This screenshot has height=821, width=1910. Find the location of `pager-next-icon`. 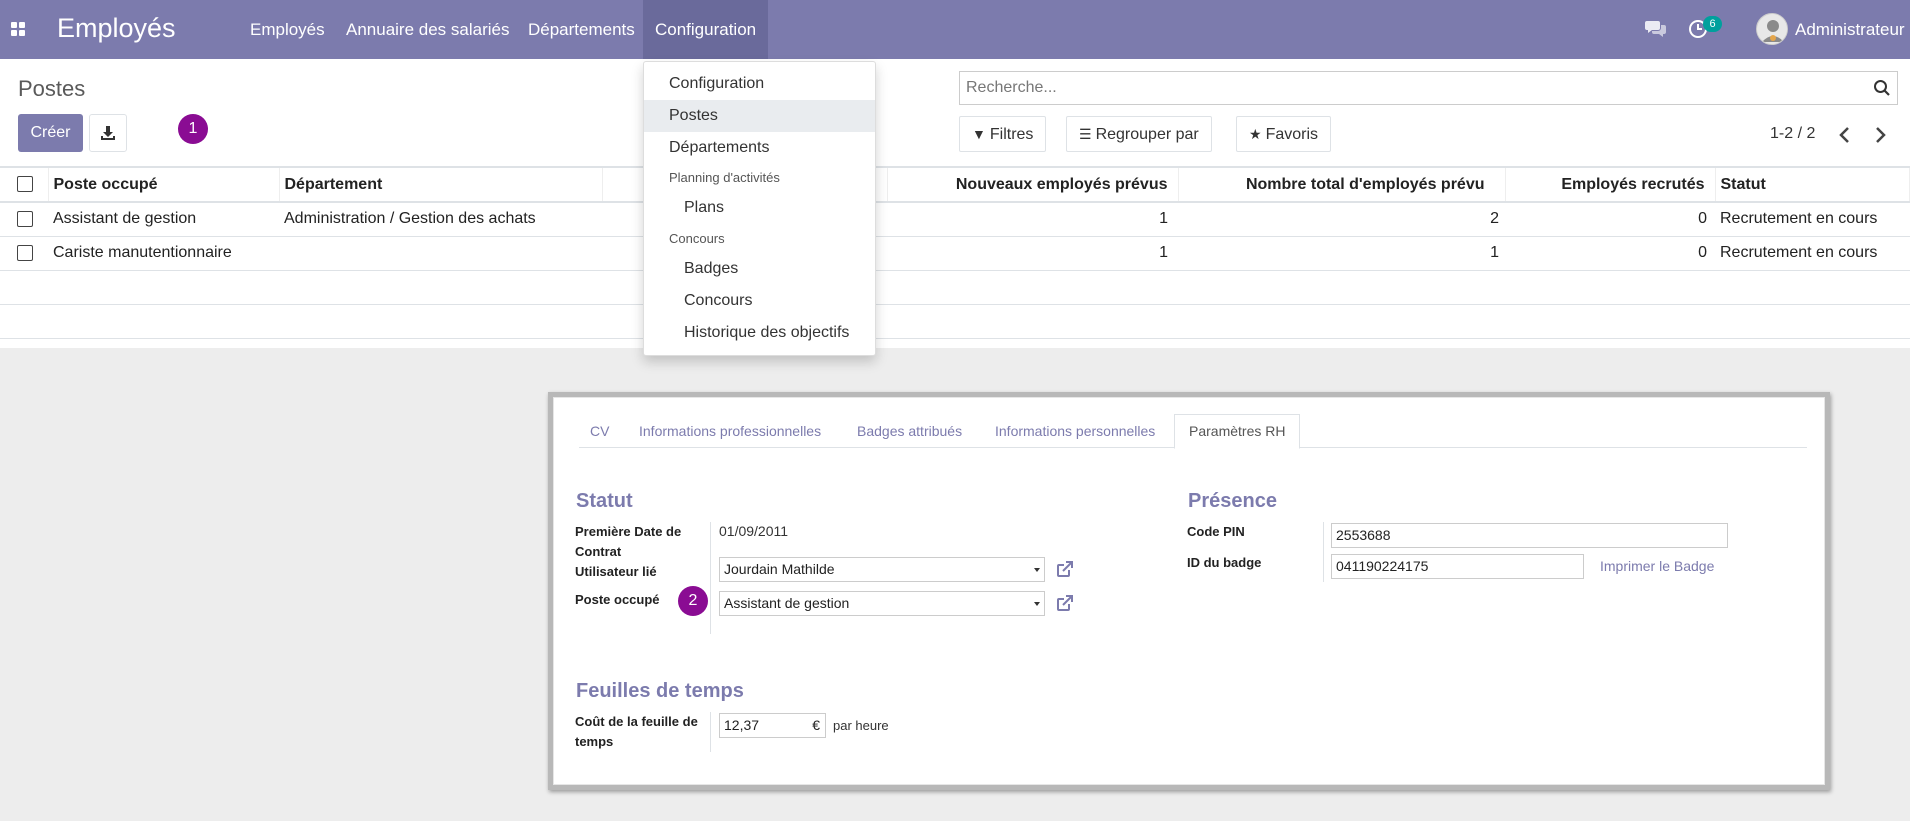

pager-next-icon is located at coordinates (1880, 135).